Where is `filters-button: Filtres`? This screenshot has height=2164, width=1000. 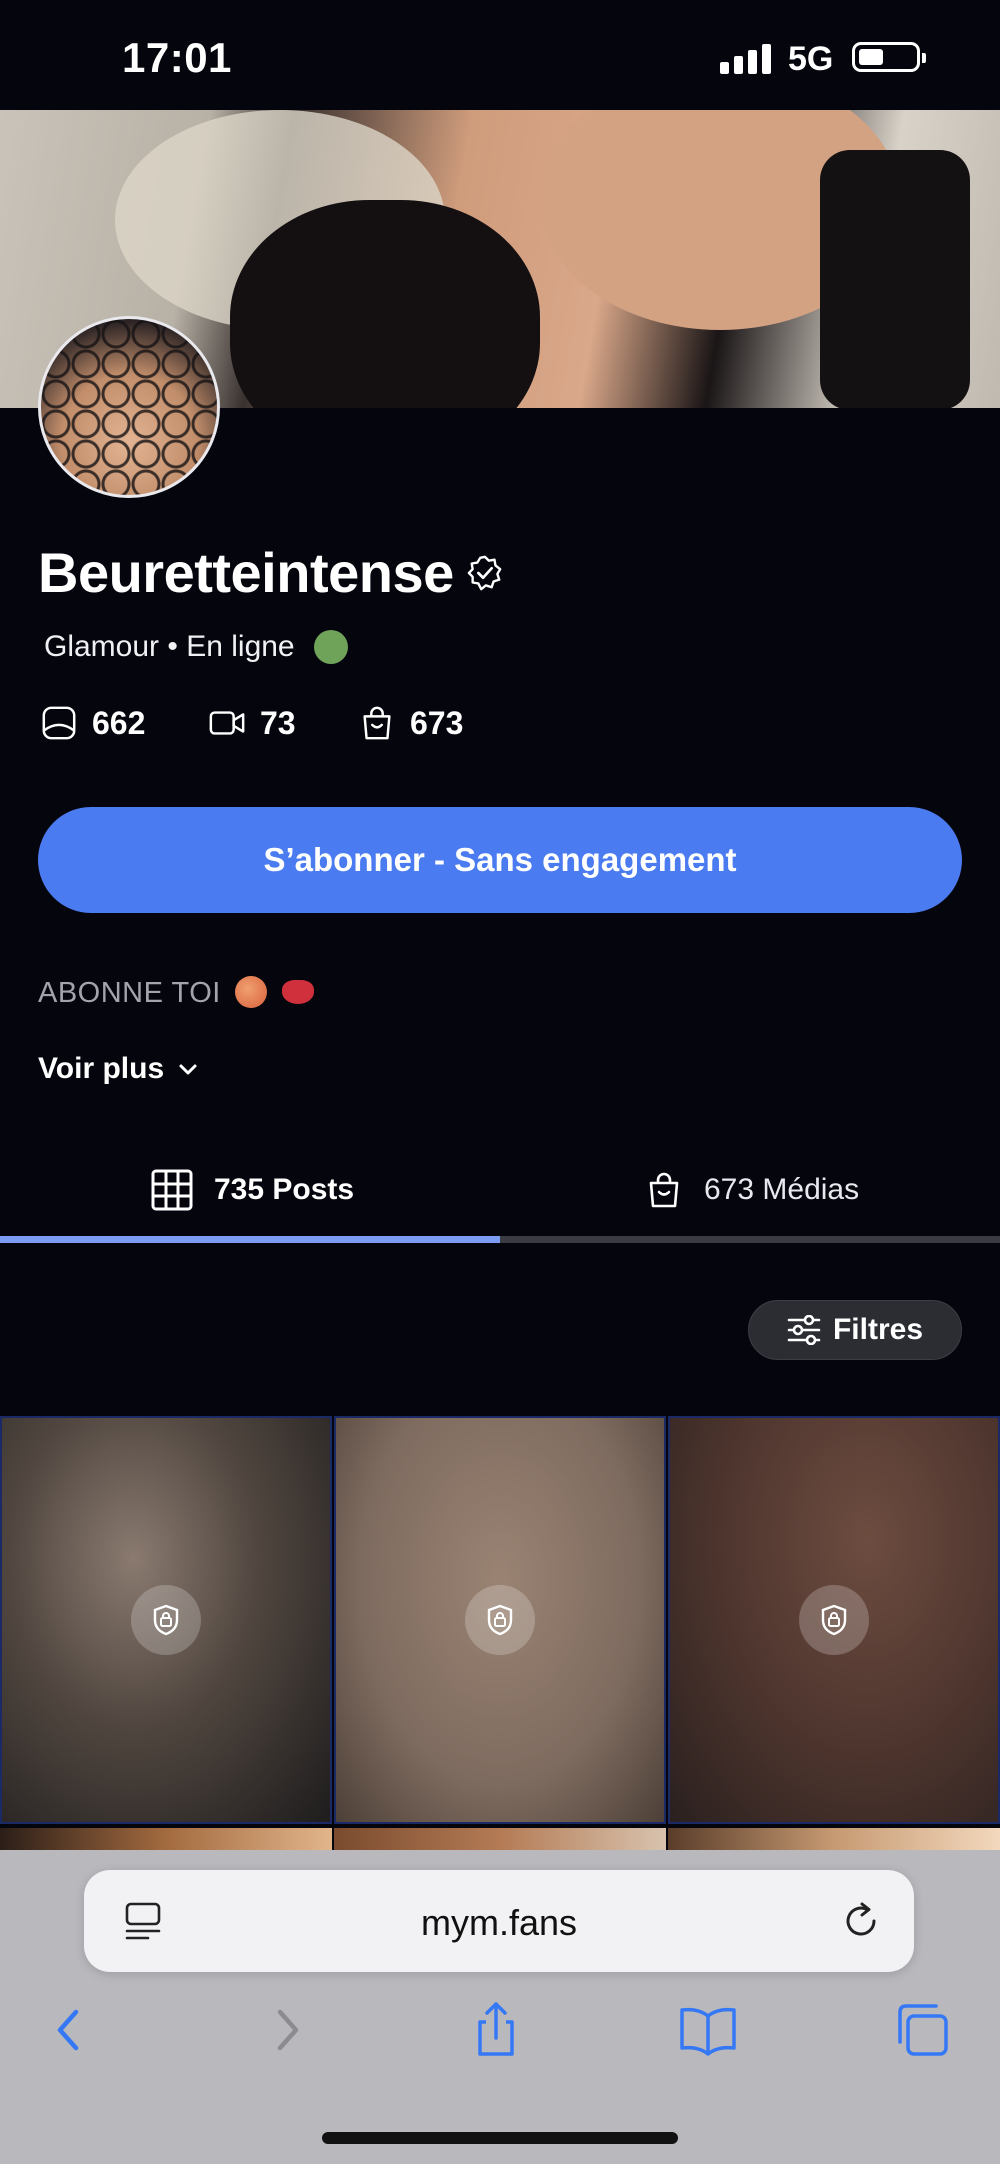 filters-button: Filtres is located at coordinates (855, 1330).